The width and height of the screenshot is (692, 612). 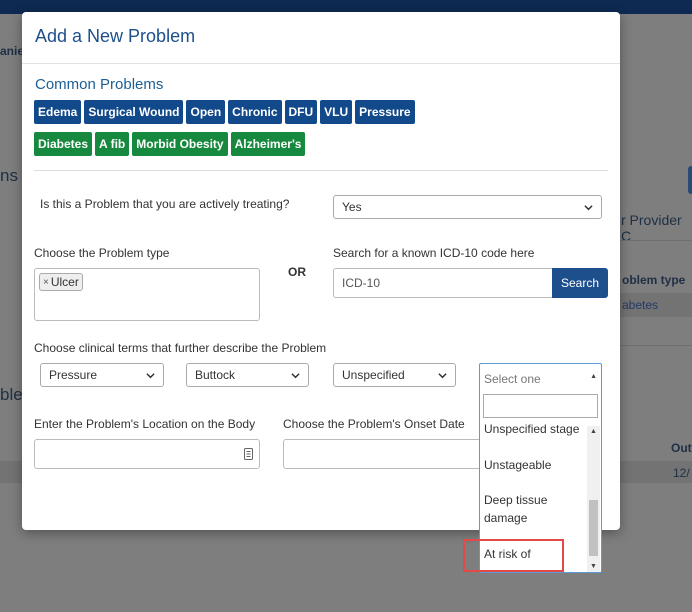 I want to click on clinical-term-3-value: Unspecified, so click(x=373, y=375).